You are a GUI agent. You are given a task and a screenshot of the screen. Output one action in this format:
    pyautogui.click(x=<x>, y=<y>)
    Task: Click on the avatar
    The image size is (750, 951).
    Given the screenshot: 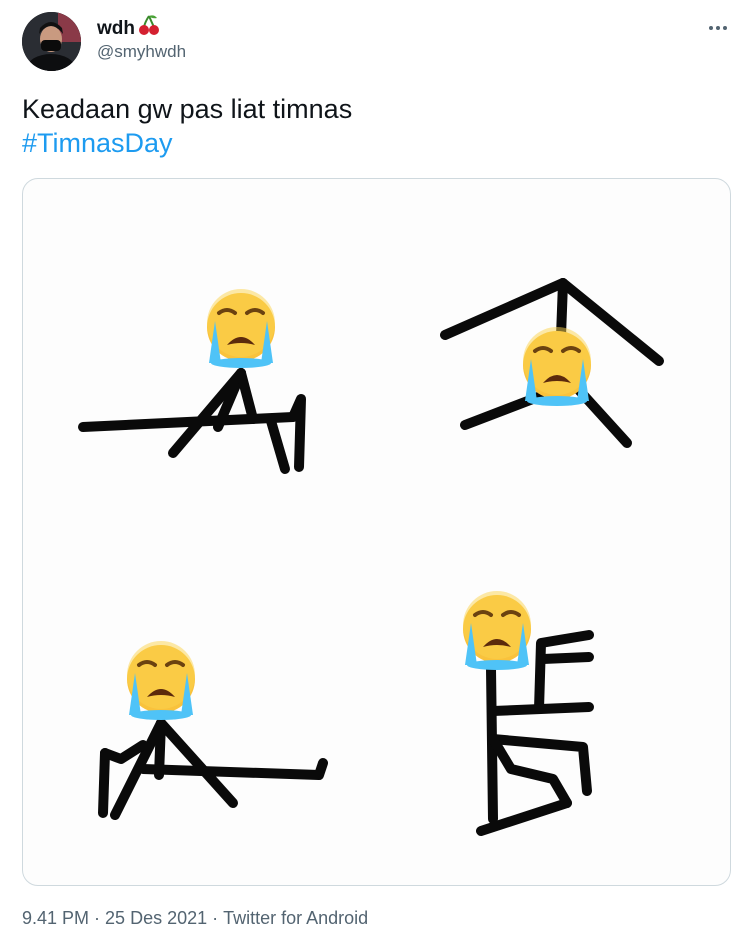 What is the action you would take?
    pyautogui.click(x=51, y=41)
    